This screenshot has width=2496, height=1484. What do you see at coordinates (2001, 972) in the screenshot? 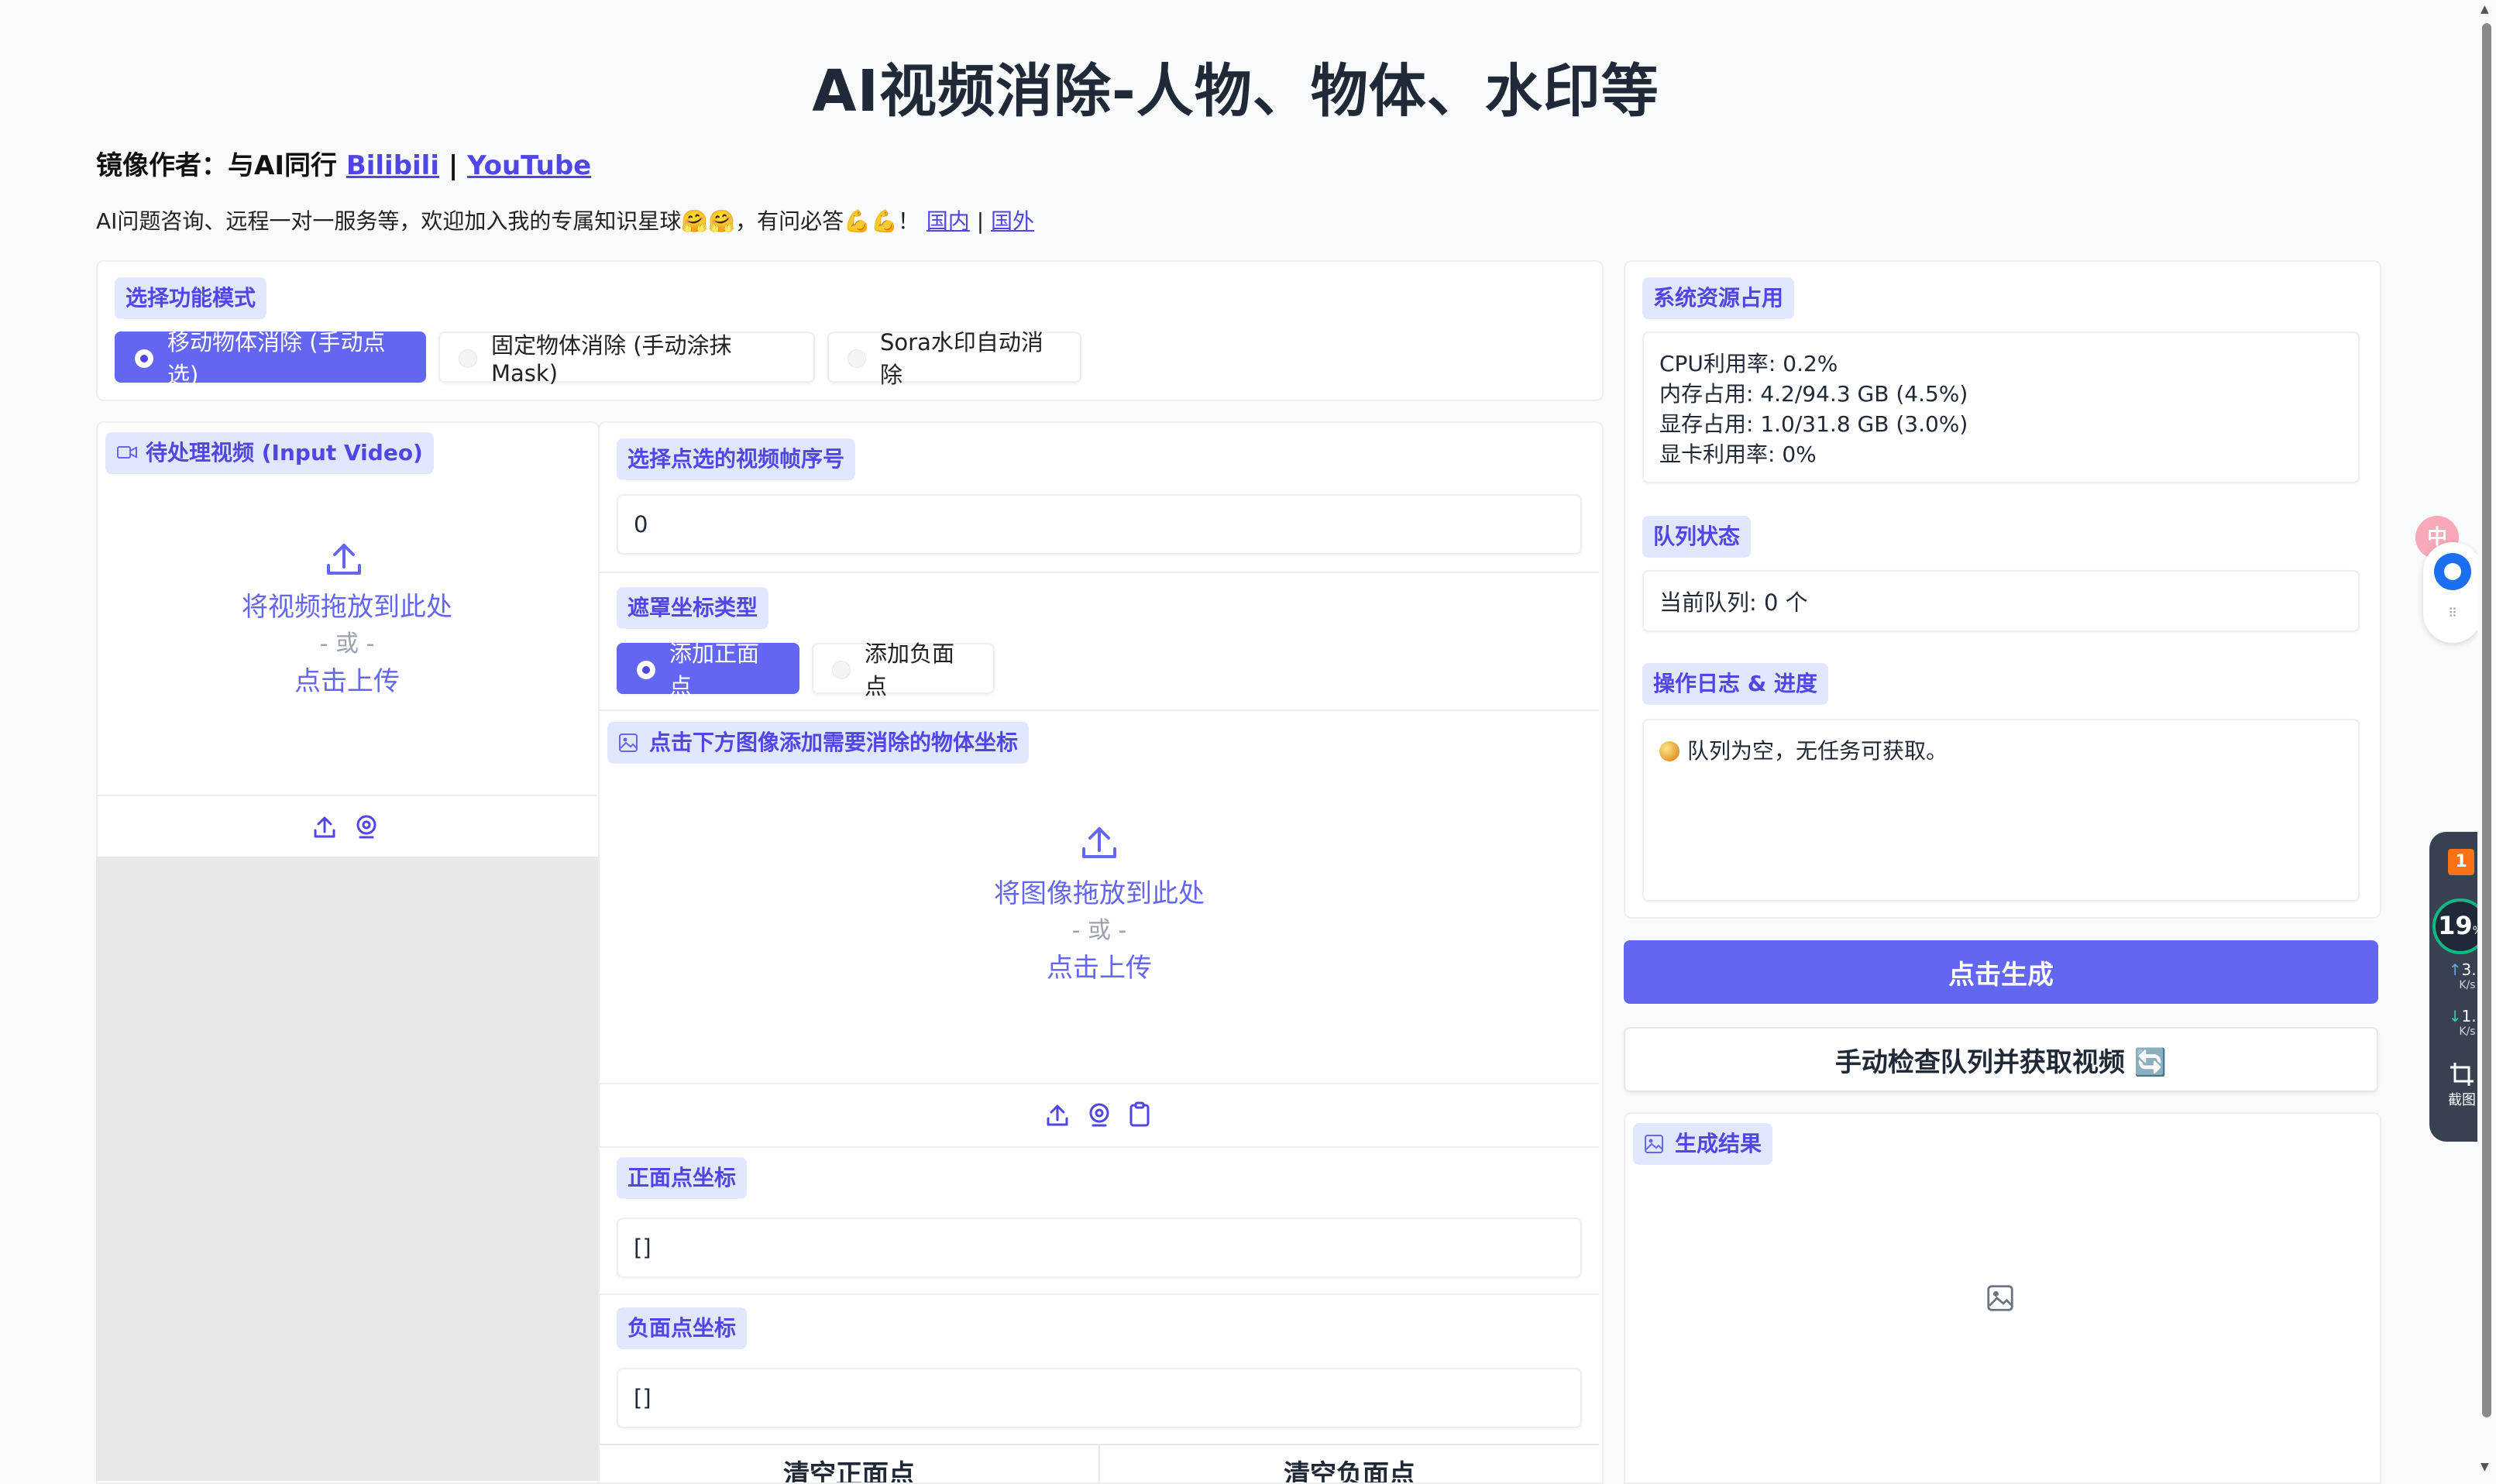
I see `generate-button: 点击生成` at bounding box center [2001, 972].